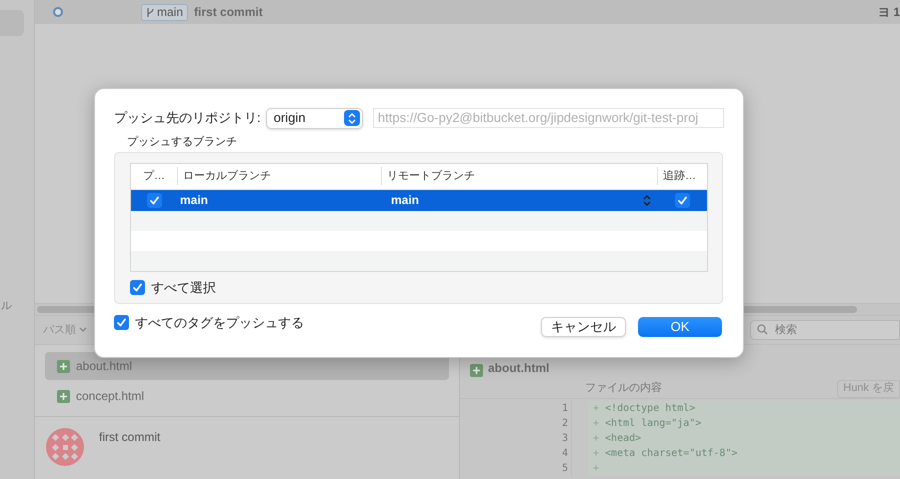  I want to click on branch-row: main main, so click(419, 200).